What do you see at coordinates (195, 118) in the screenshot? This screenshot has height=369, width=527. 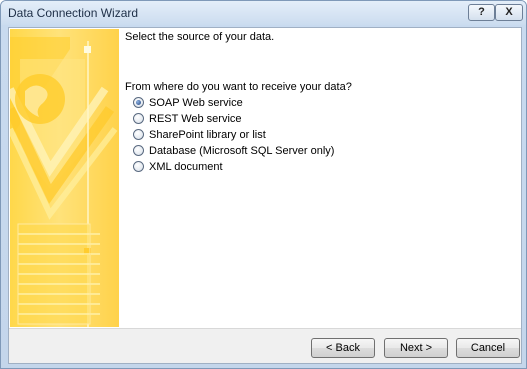 I see `option-label: REST Web service` at bounding box center [195, 118].